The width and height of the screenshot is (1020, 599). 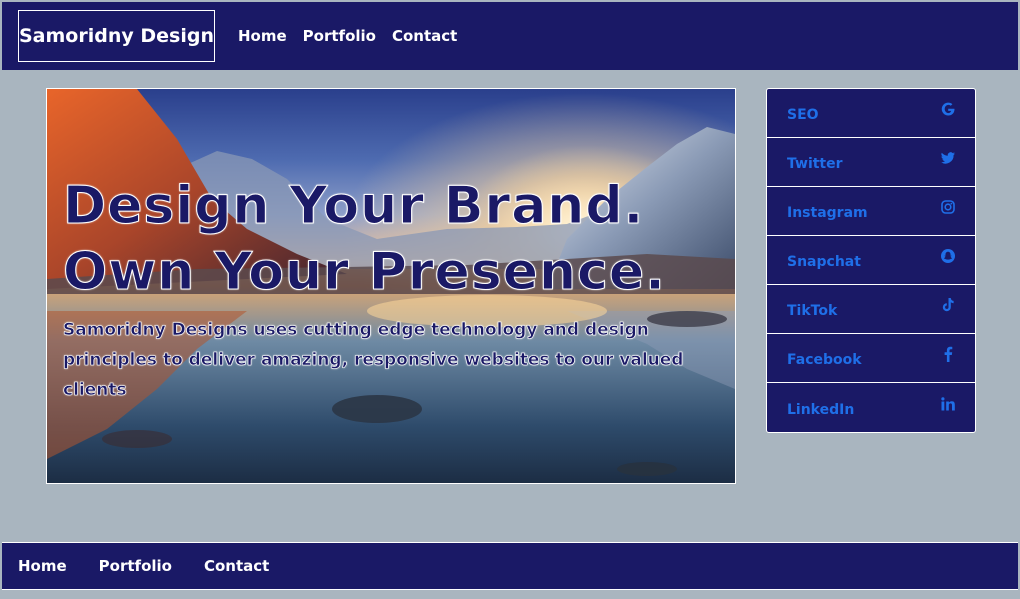 What do you see at coordinates (812, 311) in the screenshot?
I see `social-label-tiktok: TikTok` at bounding box center [812, 311].